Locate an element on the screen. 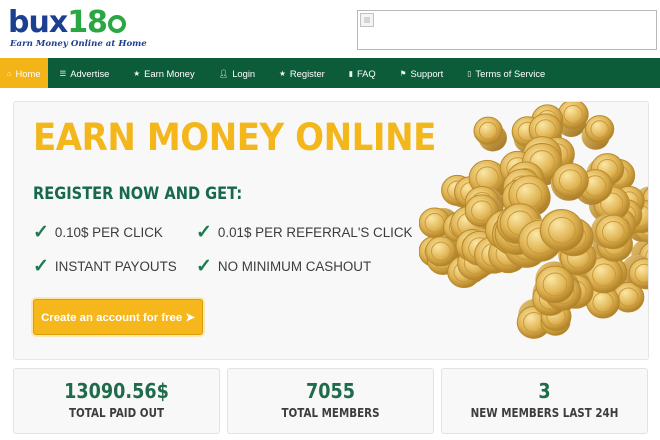  feature-label: 0.10$ PER CLICK is located at coordinates (108, 232).